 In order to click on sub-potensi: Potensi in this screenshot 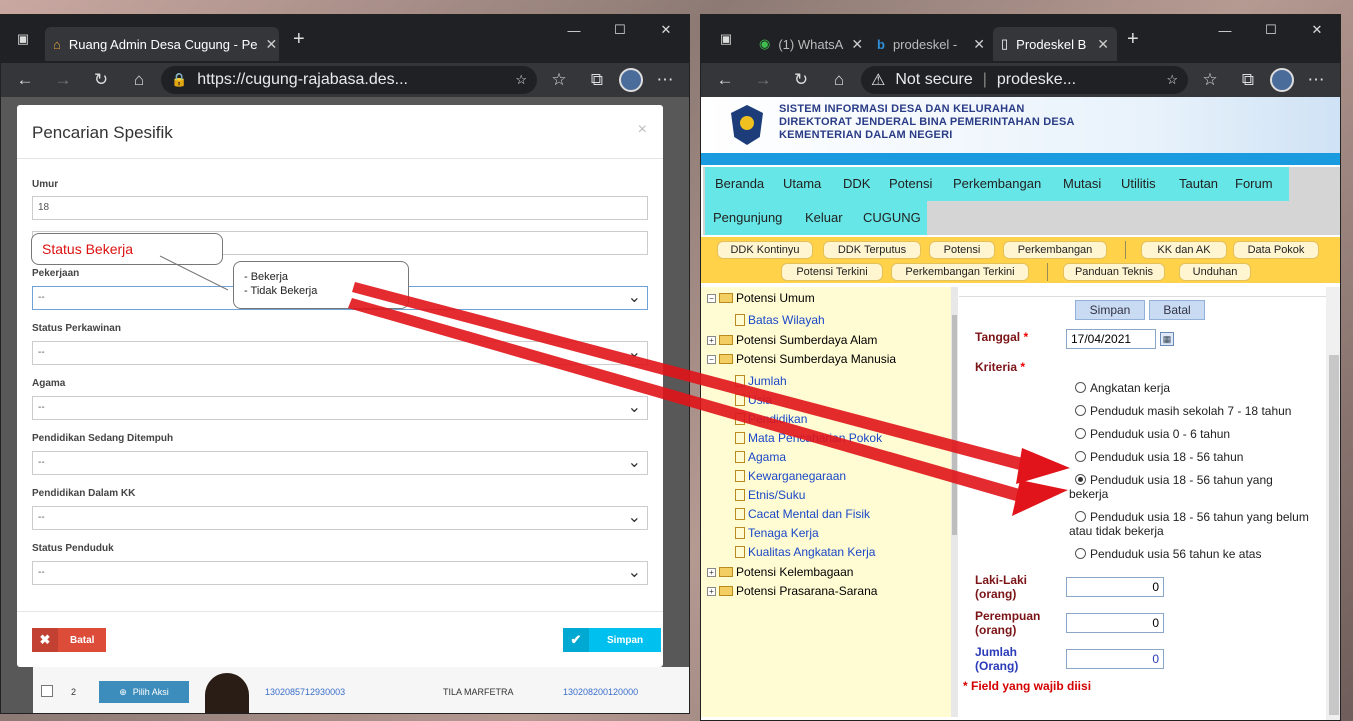, I will do `click(962, 250)`.